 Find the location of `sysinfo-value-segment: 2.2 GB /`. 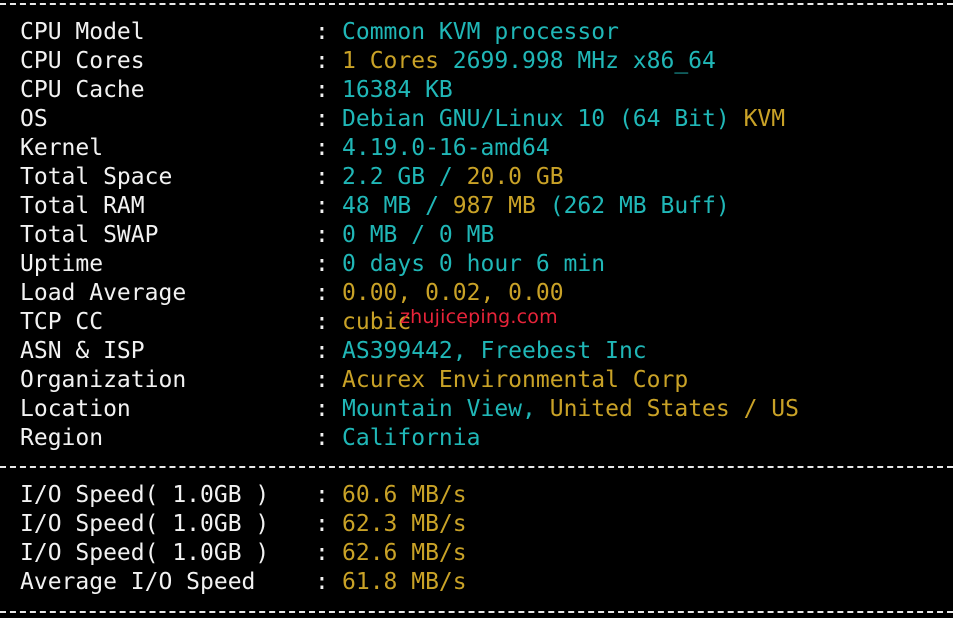

sysinfo-value-segment: 2.2 GB / is located at coordinates (404, 177).